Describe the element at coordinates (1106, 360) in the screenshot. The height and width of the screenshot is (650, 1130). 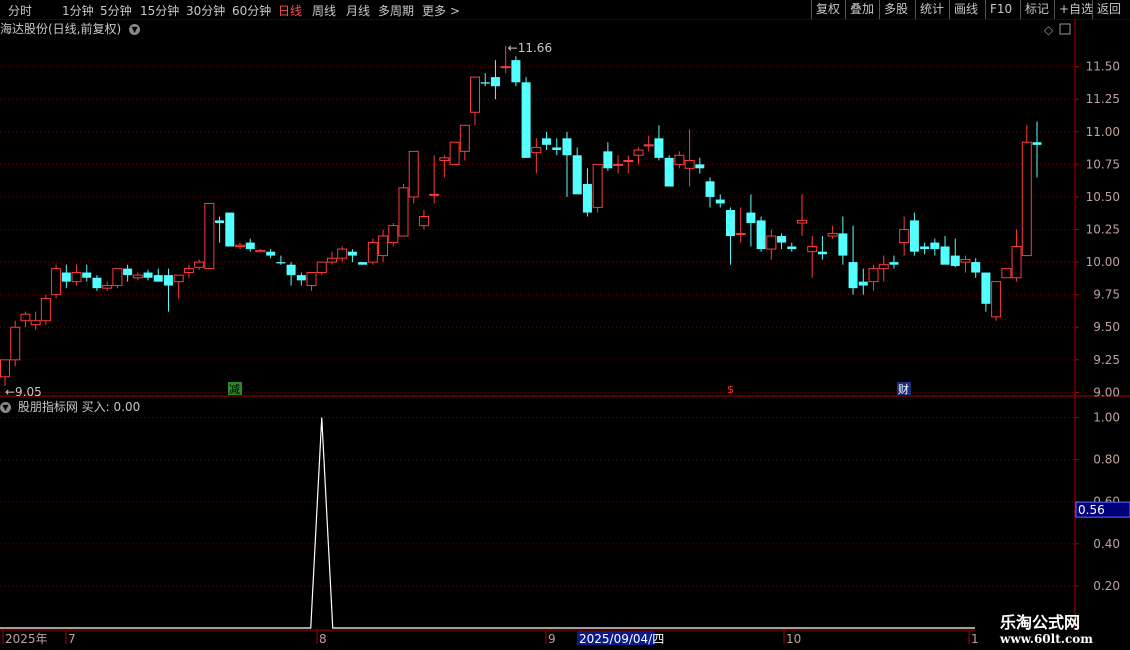
I see `price-tick-label: 9.25` at that location.